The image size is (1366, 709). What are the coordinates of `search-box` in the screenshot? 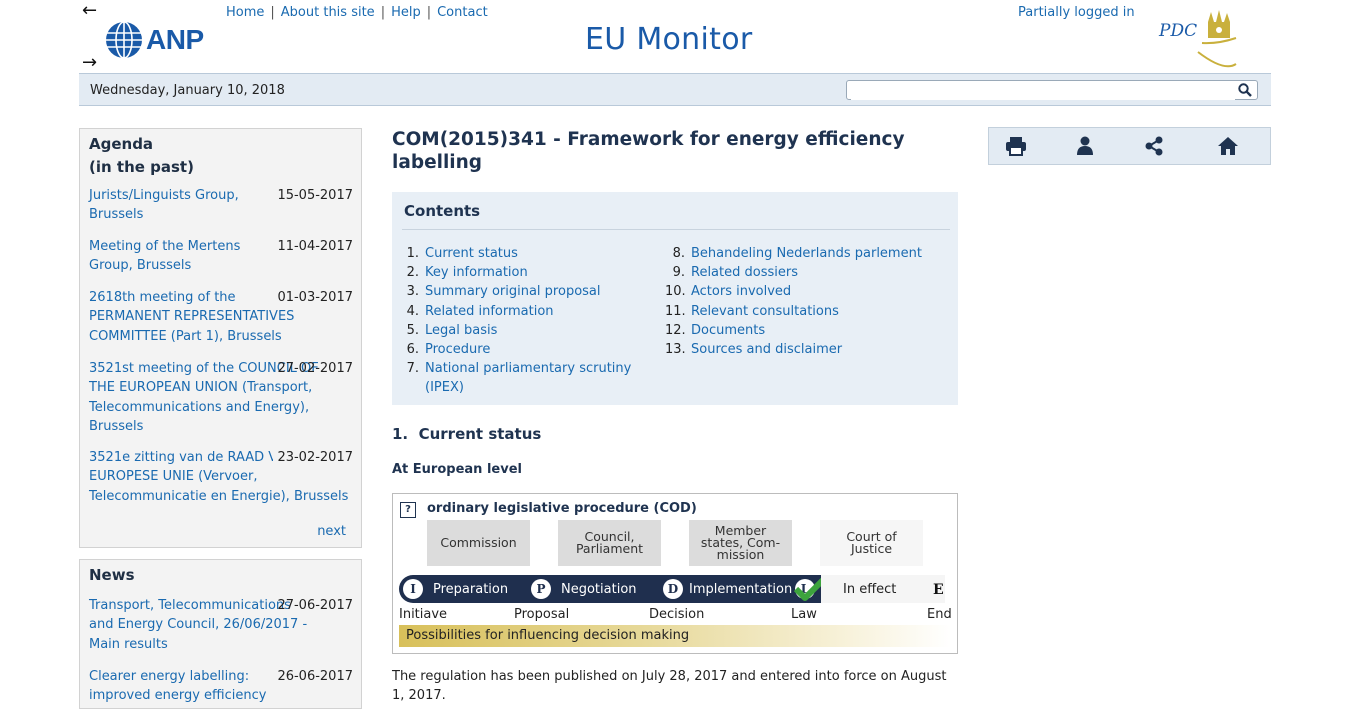 It's located at (1052, 90).